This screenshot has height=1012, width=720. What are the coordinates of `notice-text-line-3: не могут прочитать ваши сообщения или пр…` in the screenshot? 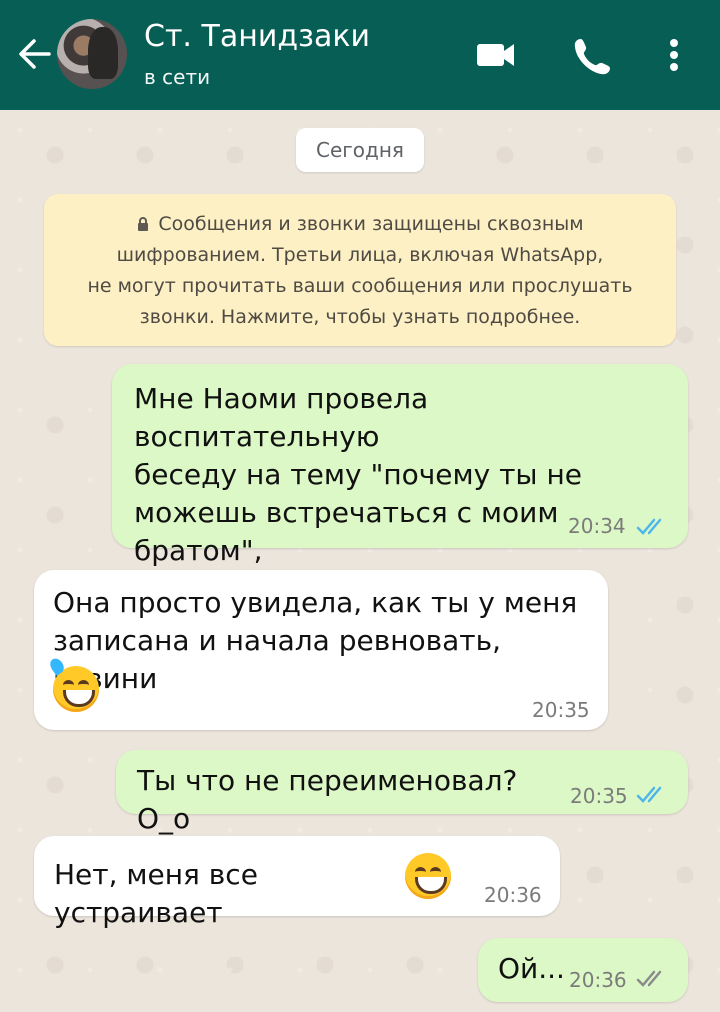 It's located at (360, 286).